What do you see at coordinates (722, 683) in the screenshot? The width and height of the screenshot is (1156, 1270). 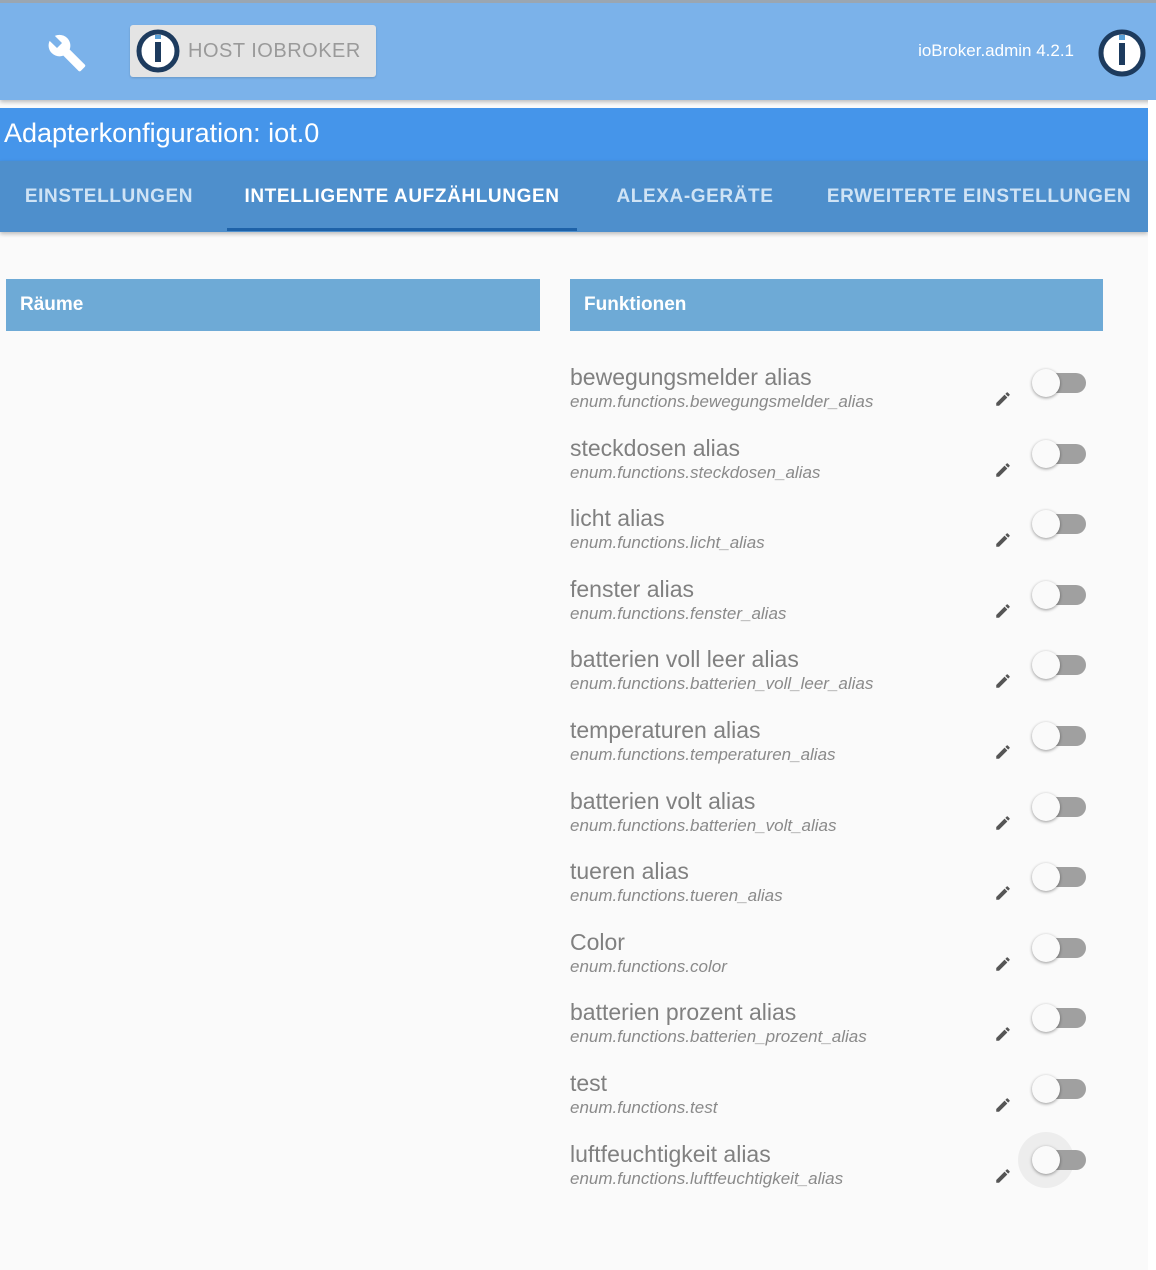 I see `function-id: enum.functions.batterien_voll_leer_alias` at bounding box center [722, 683].